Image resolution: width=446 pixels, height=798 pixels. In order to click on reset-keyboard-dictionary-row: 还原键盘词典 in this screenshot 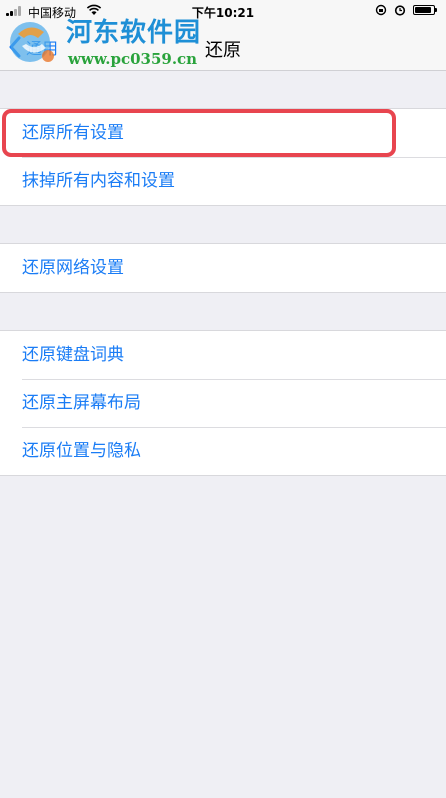, I will do `click(223, 355)`.